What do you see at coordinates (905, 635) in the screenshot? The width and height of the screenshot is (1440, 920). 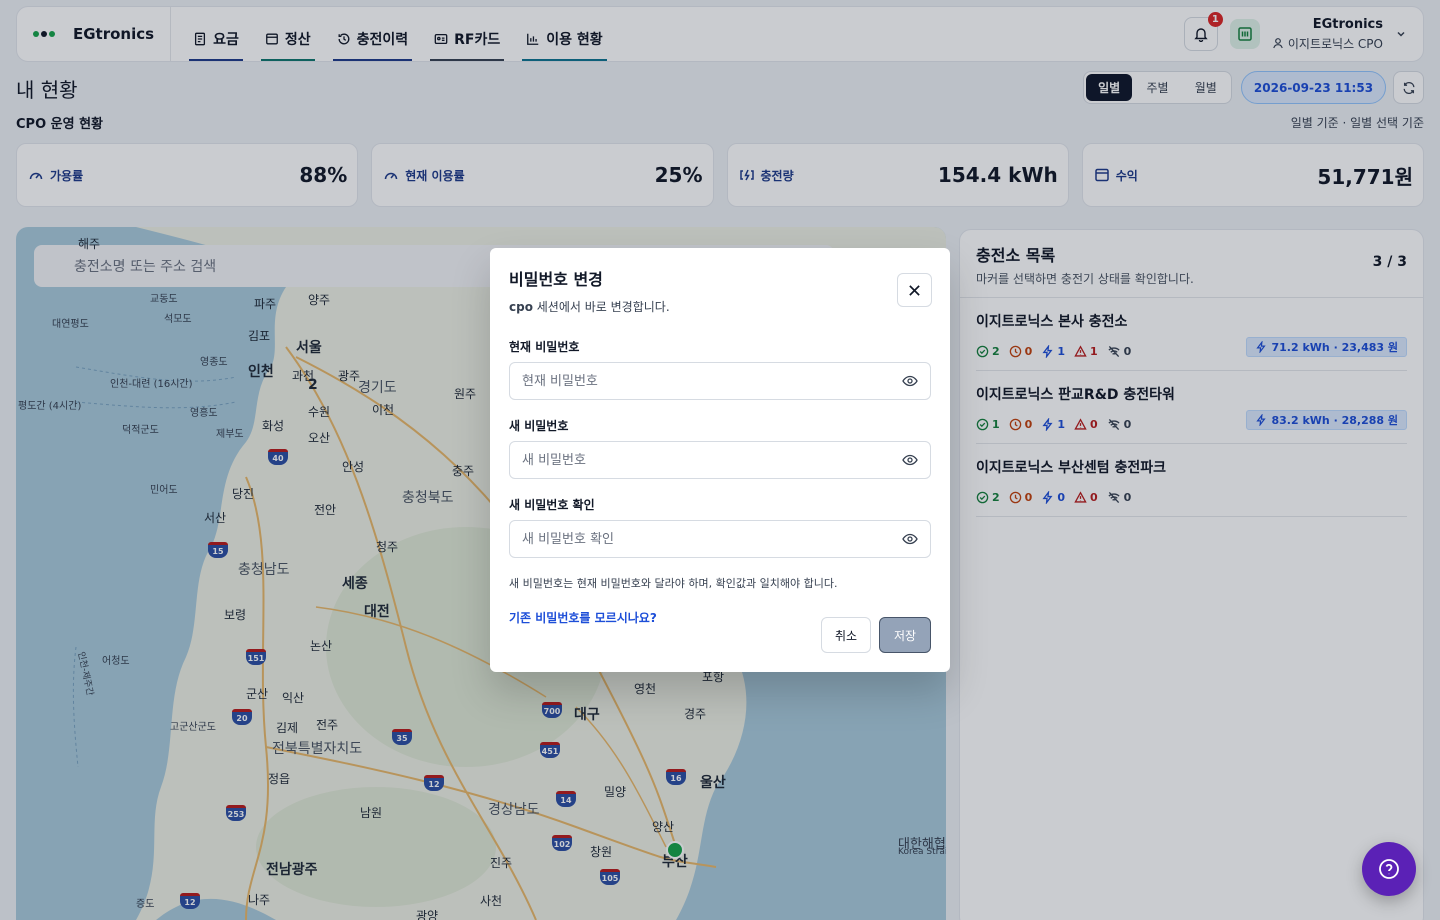 I see `save-button: 저장` at bounding box center [905, 635].